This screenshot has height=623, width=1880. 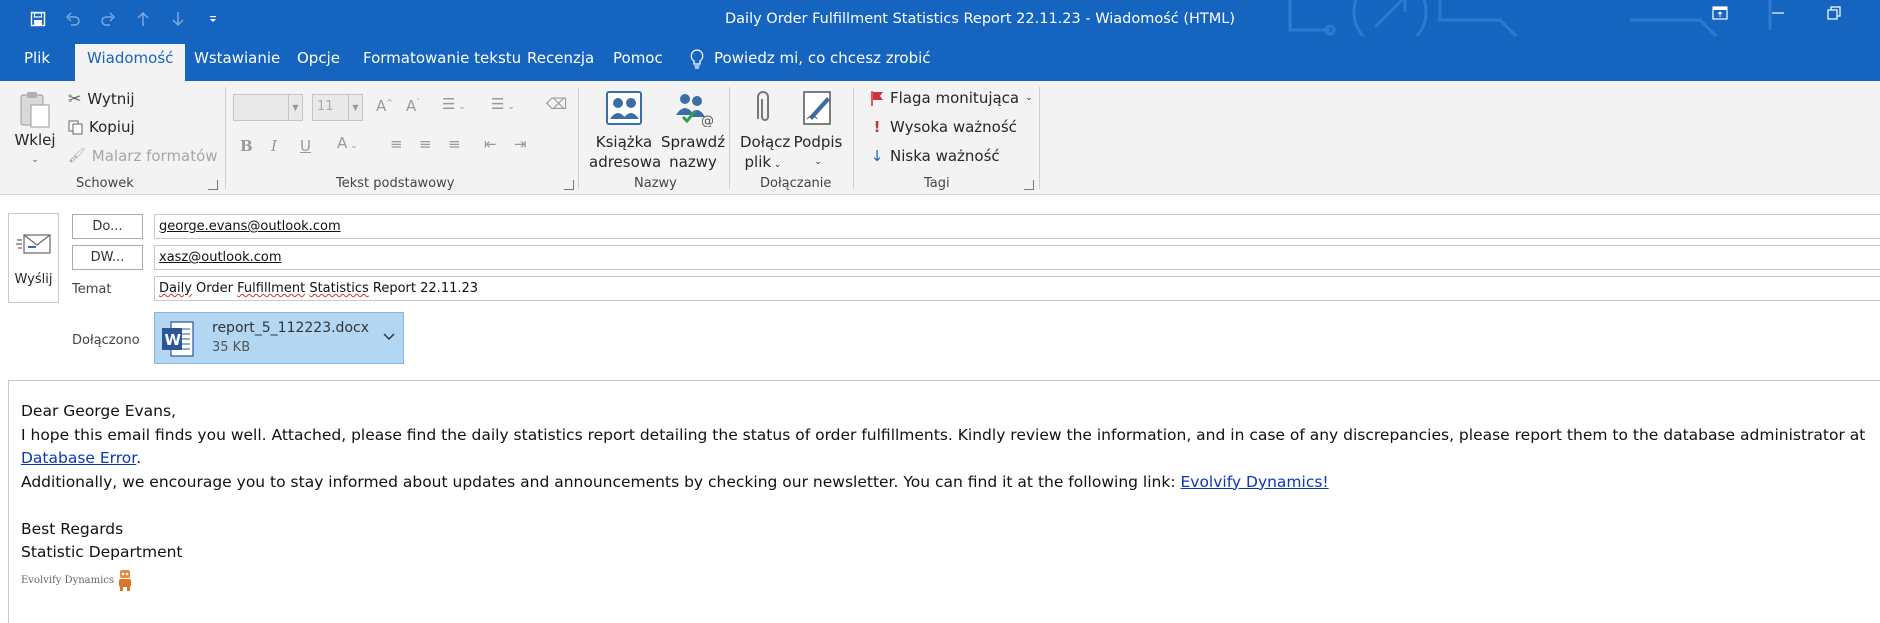 I want to click on follow-up-flag-button: Flaga monitująca ⌄, so click(x=951, y=98).